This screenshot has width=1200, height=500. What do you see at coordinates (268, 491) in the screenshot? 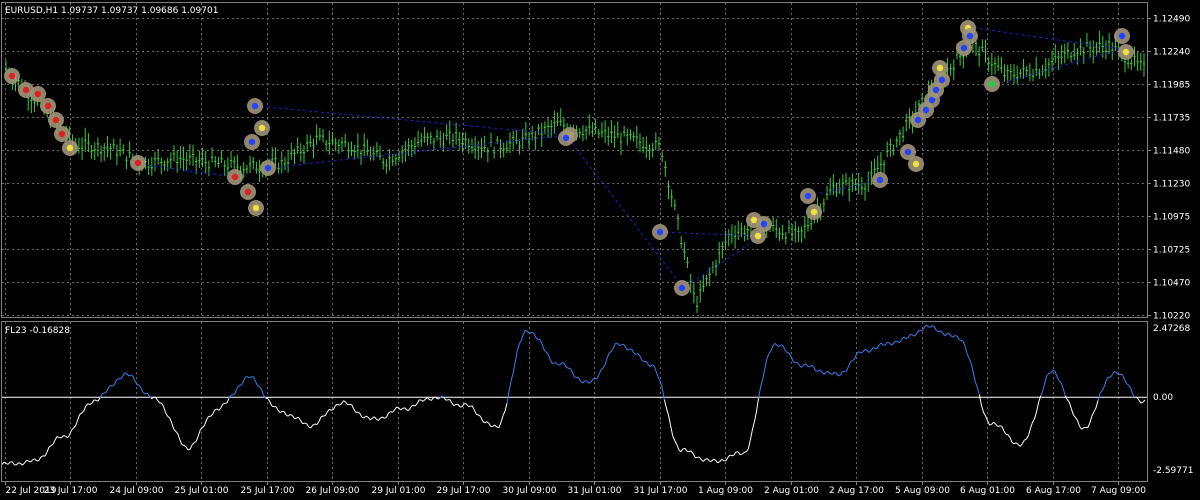
I see `time-label: 25 Jul 17:00` at bounding box center [268, 491].